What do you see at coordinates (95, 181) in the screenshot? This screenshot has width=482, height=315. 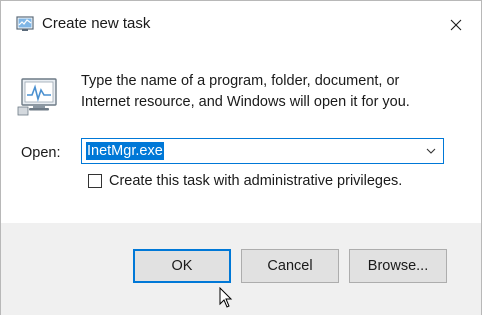 I see `admin-privileges-checkbox` at bounding box center [95, 181].